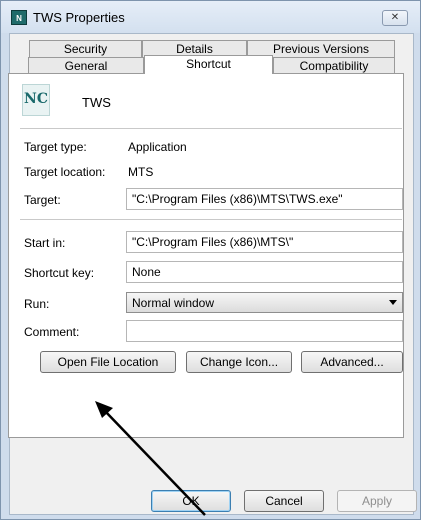 The image size is (423, 522). I want to click on arrow-shaft, so click(154, 462).